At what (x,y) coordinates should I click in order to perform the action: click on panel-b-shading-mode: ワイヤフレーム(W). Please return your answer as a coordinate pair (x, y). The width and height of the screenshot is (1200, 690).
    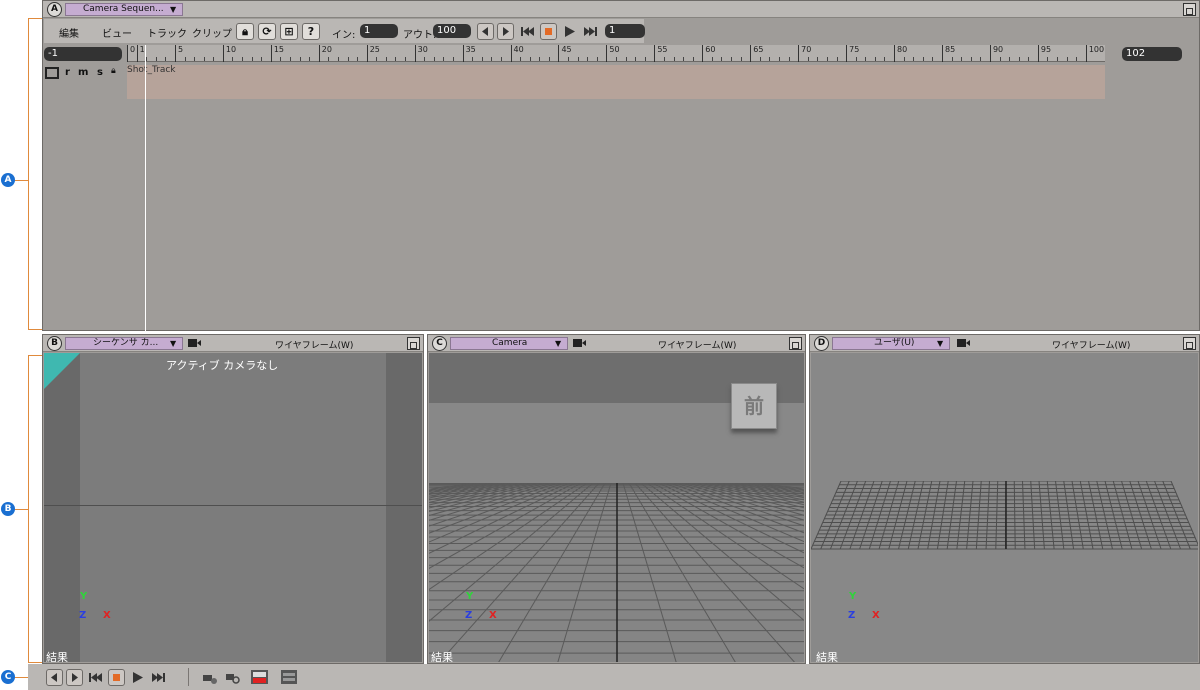
    Looking at the image, I should click on (314, 344).